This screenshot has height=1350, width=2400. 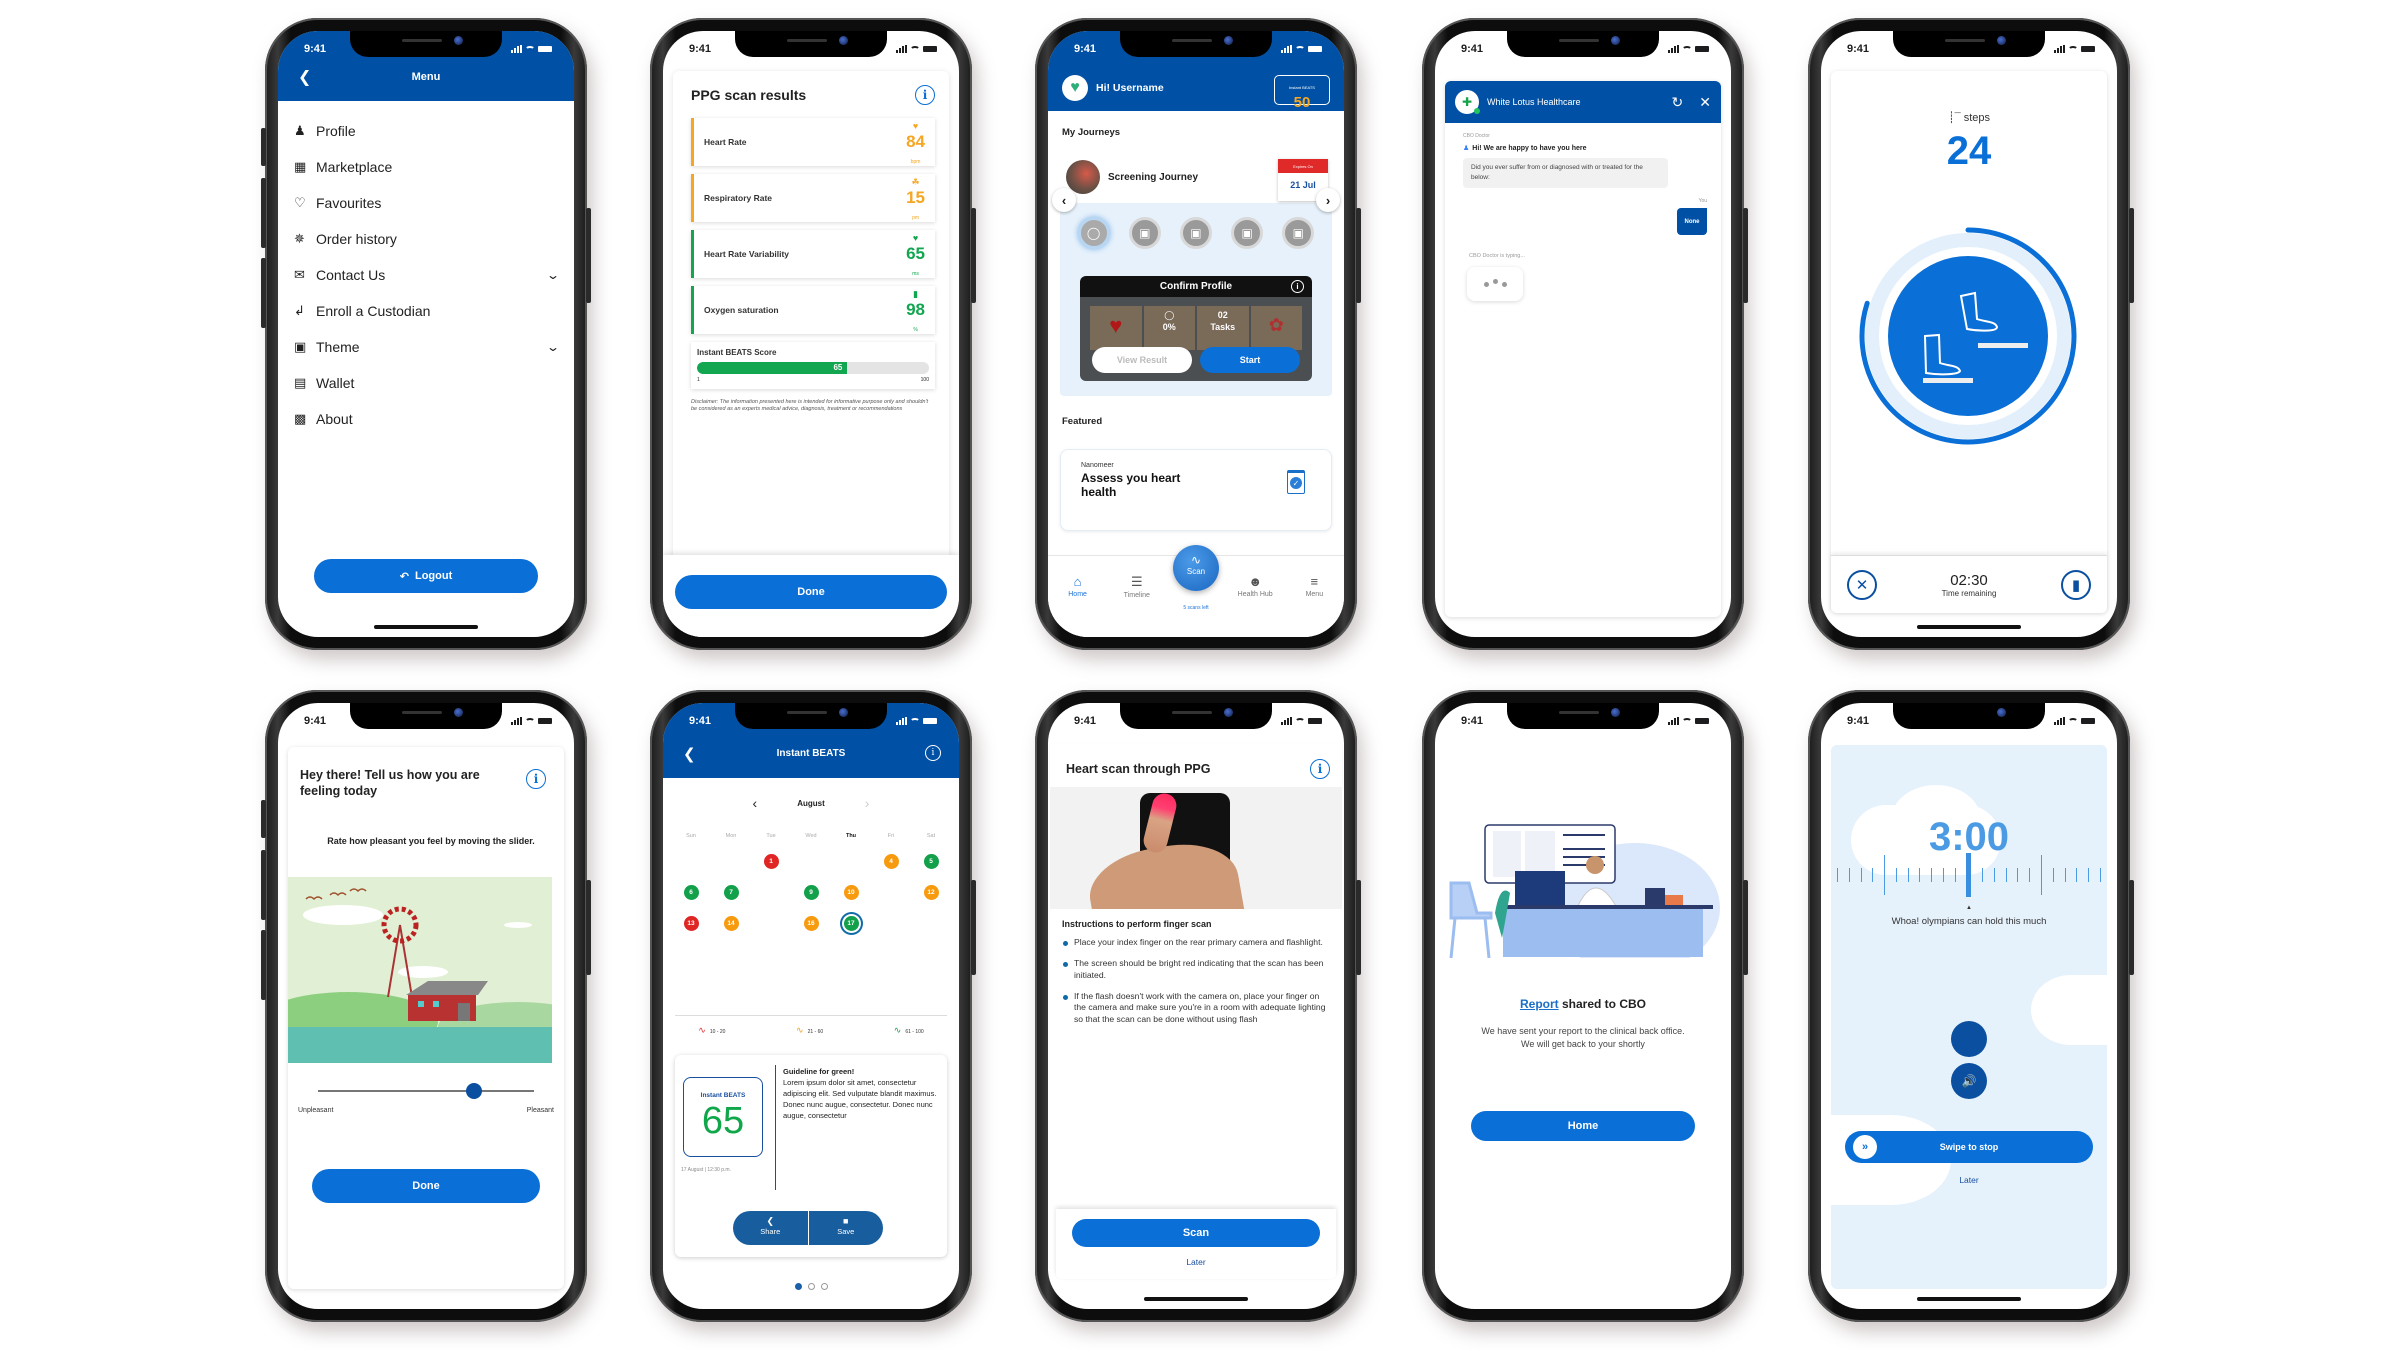 What do you see at coordinates (1137, 586) in the screenshot?
I see `tab-timeline: ☰ Timeline` at bounding box center [1137, 586].